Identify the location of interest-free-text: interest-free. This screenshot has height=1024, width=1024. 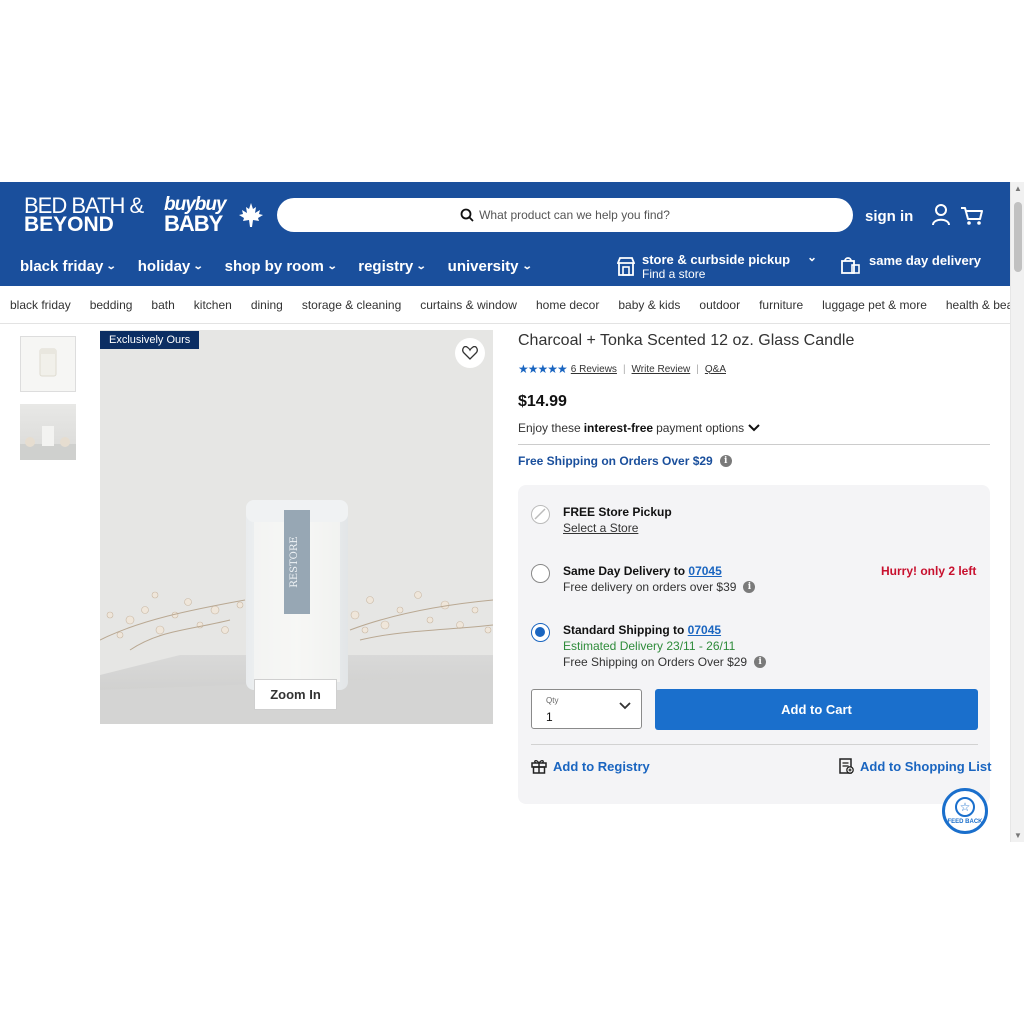
(618, 428).